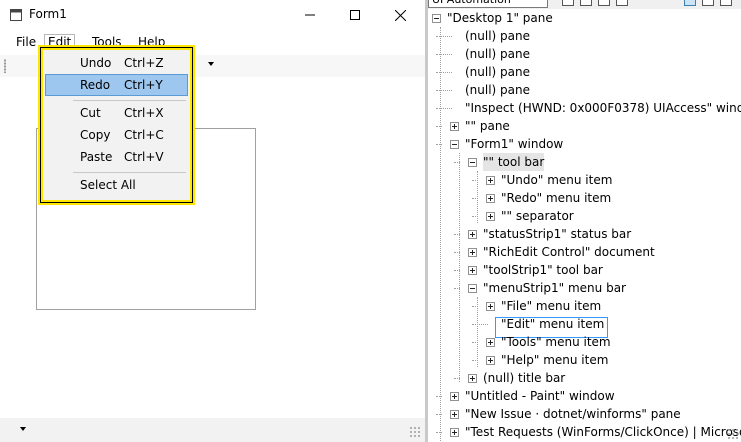  Describe the element at coordinates (5, 66) in the screenshot. I see `grip-icon` at that location.